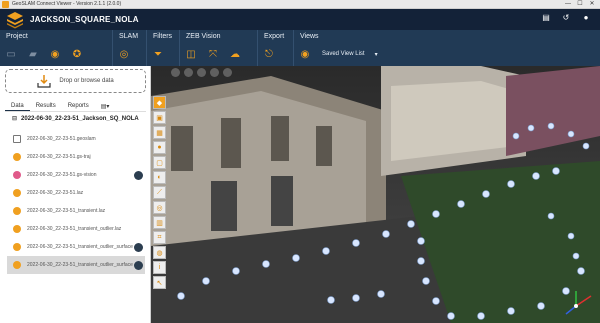  I want to click on file-row: 2022-06-30_22-23-51.geoslam, so click(76, 139).